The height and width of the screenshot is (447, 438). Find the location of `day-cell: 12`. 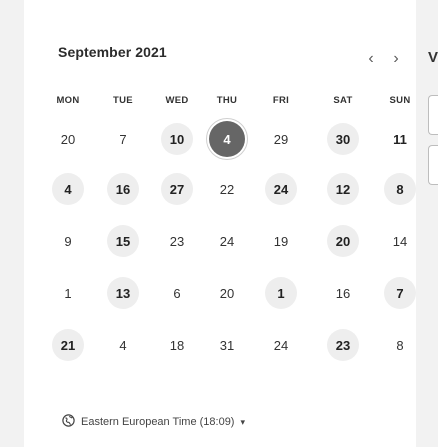

day-cell: 12 is located at coordinates (343, 189).